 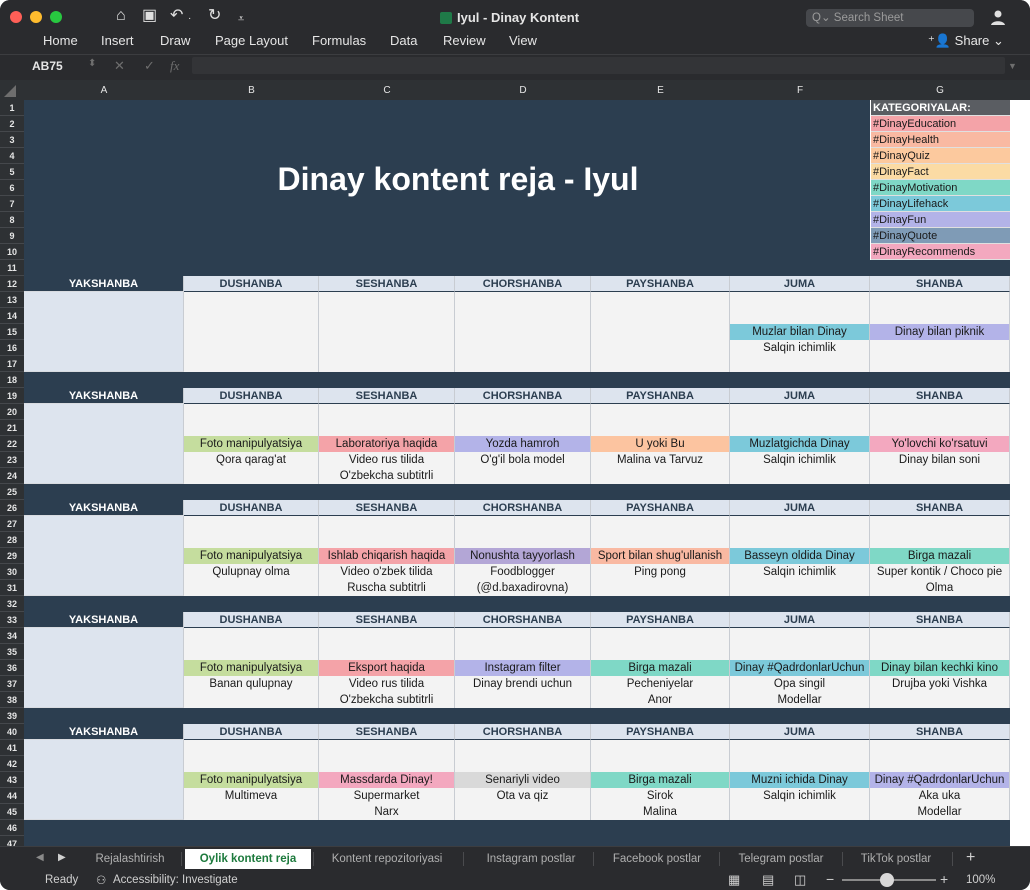 What do you see at coordinates (523, 40) in the screenshot?
I see `menu-view: View` at bounding box center [523, 40].